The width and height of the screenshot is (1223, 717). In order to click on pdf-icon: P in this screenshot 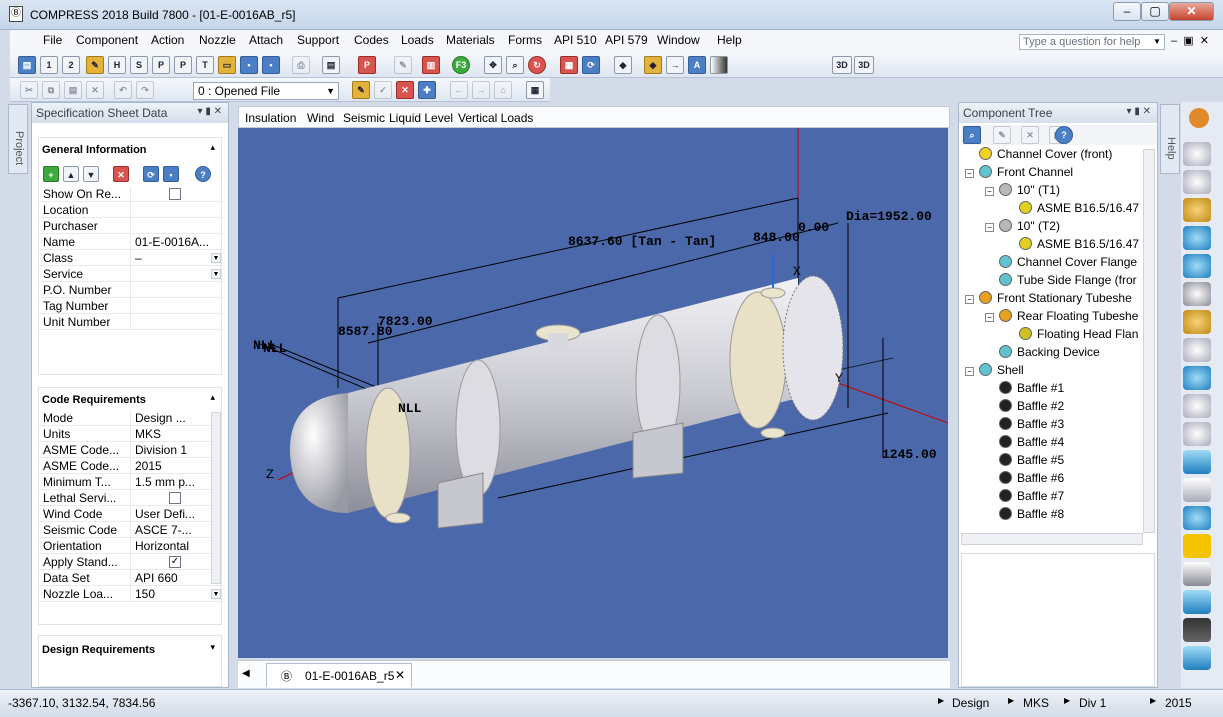, I will do `click(367, 65)`.